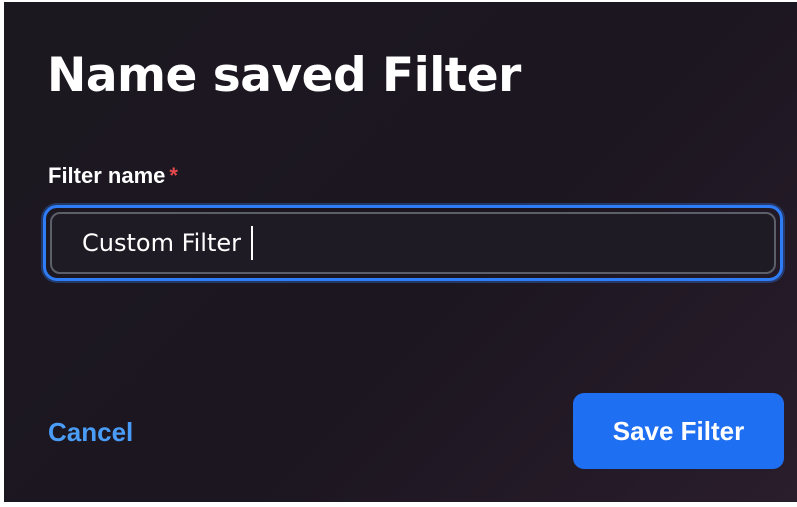 The height and width of the screenshot is (507, 797). Describe the element at coordinates (252, 243) in the screenshot. I see `text-caret` at that location.